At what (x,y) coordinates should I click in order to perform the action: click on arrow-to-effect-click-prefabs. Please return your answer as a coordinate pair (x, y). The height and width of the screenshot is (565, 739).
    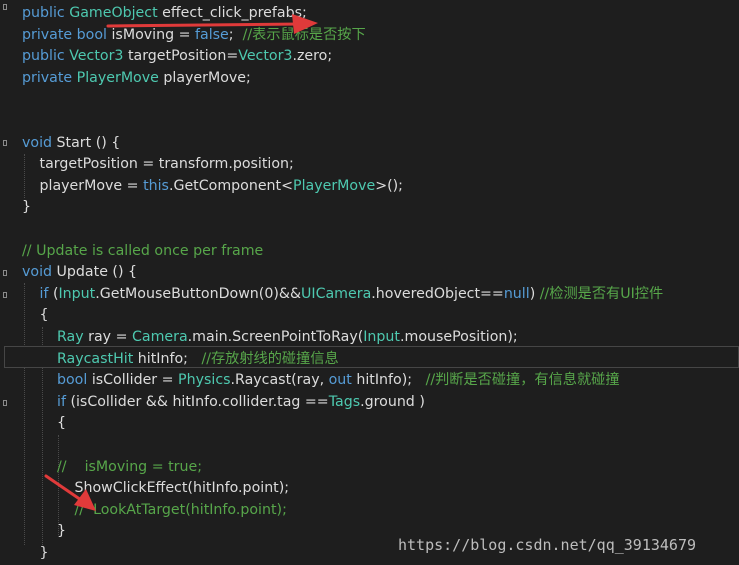
    Looking at the image, I should click on (212, 24).